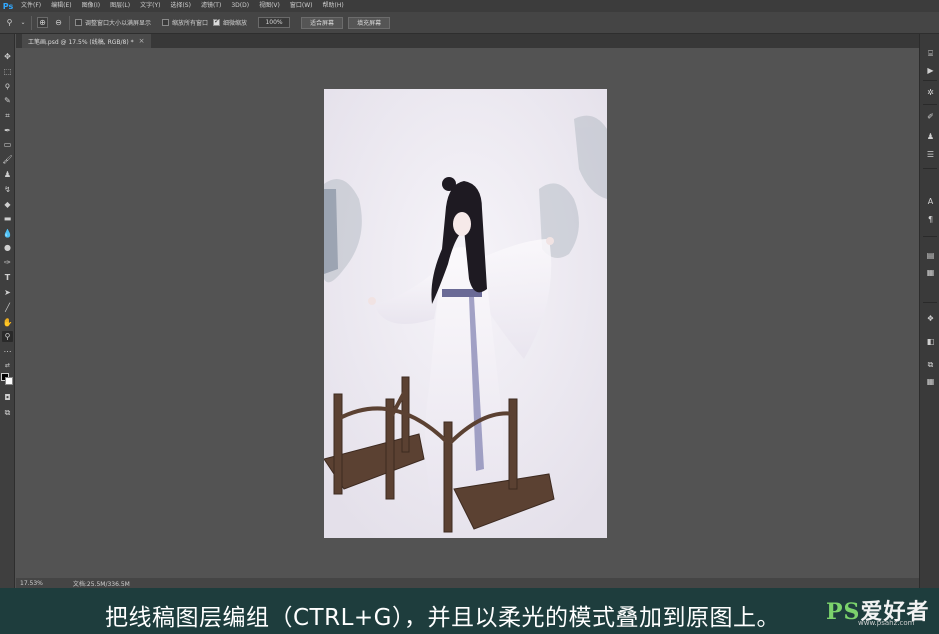 This screenshot has width=939, height=634. I want to click on close-icon: ×, so click(142, 41).